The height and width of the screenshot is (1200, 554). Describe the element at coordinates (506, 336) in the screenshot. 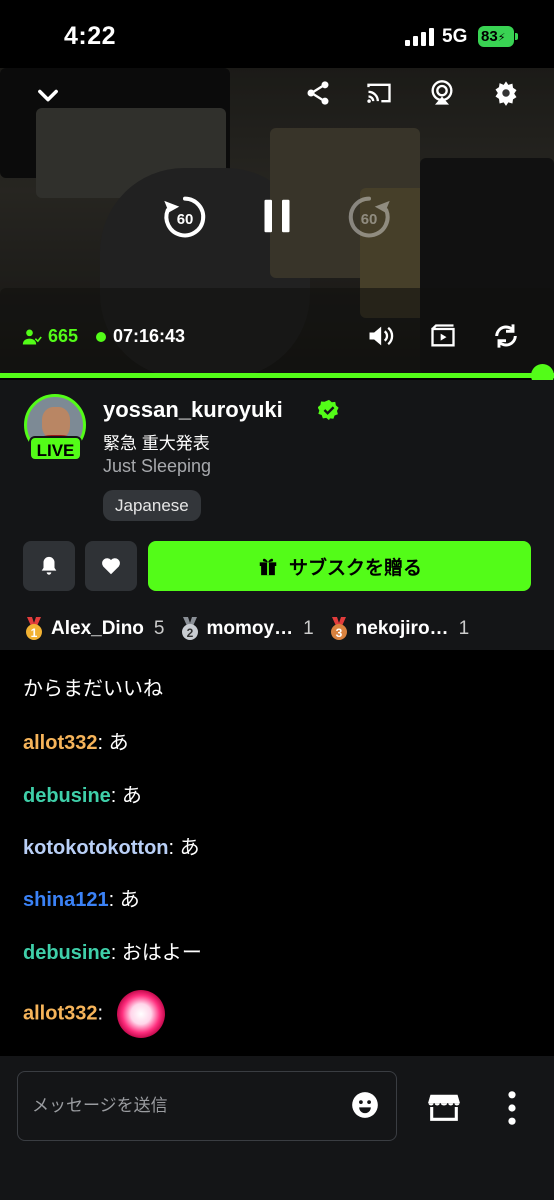

I see `rotate-icon` at that location.